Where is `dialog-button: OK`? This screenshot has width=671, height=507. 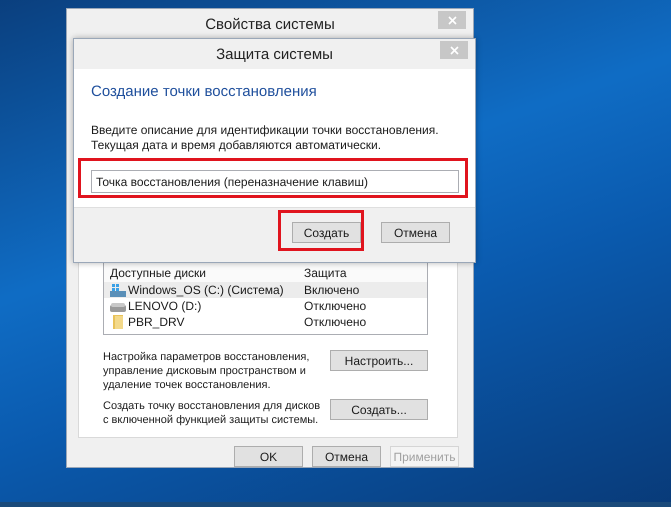 dialog-button: OK is located at coordinates (268, 456).